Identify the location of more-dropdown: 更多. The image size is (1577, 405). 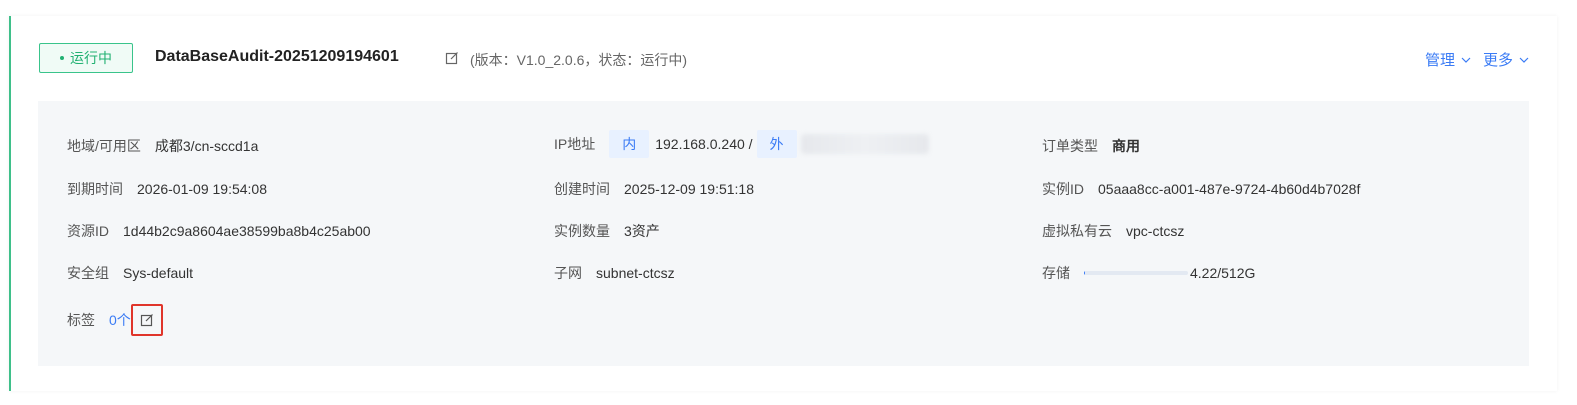
(1506, 59).